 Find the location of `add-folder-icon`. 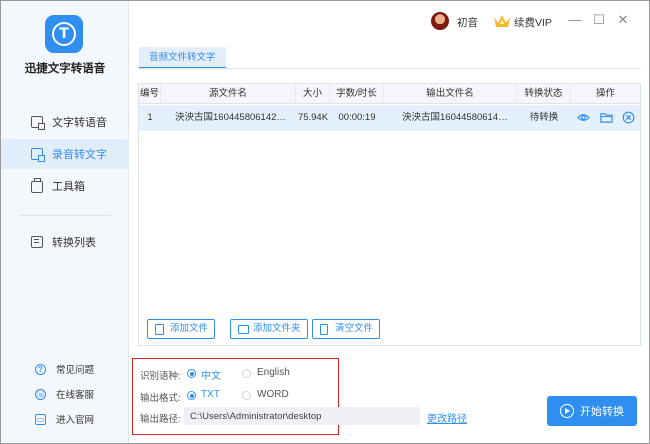

add-folder-icon is located at coordinates (243, 329).